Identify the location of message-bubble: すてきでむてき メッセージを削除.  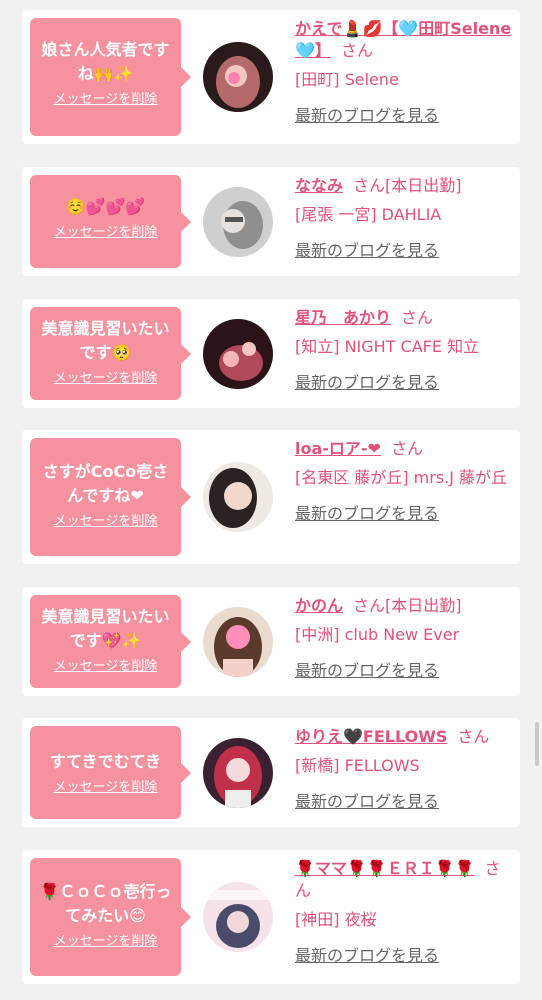
(110, 772).